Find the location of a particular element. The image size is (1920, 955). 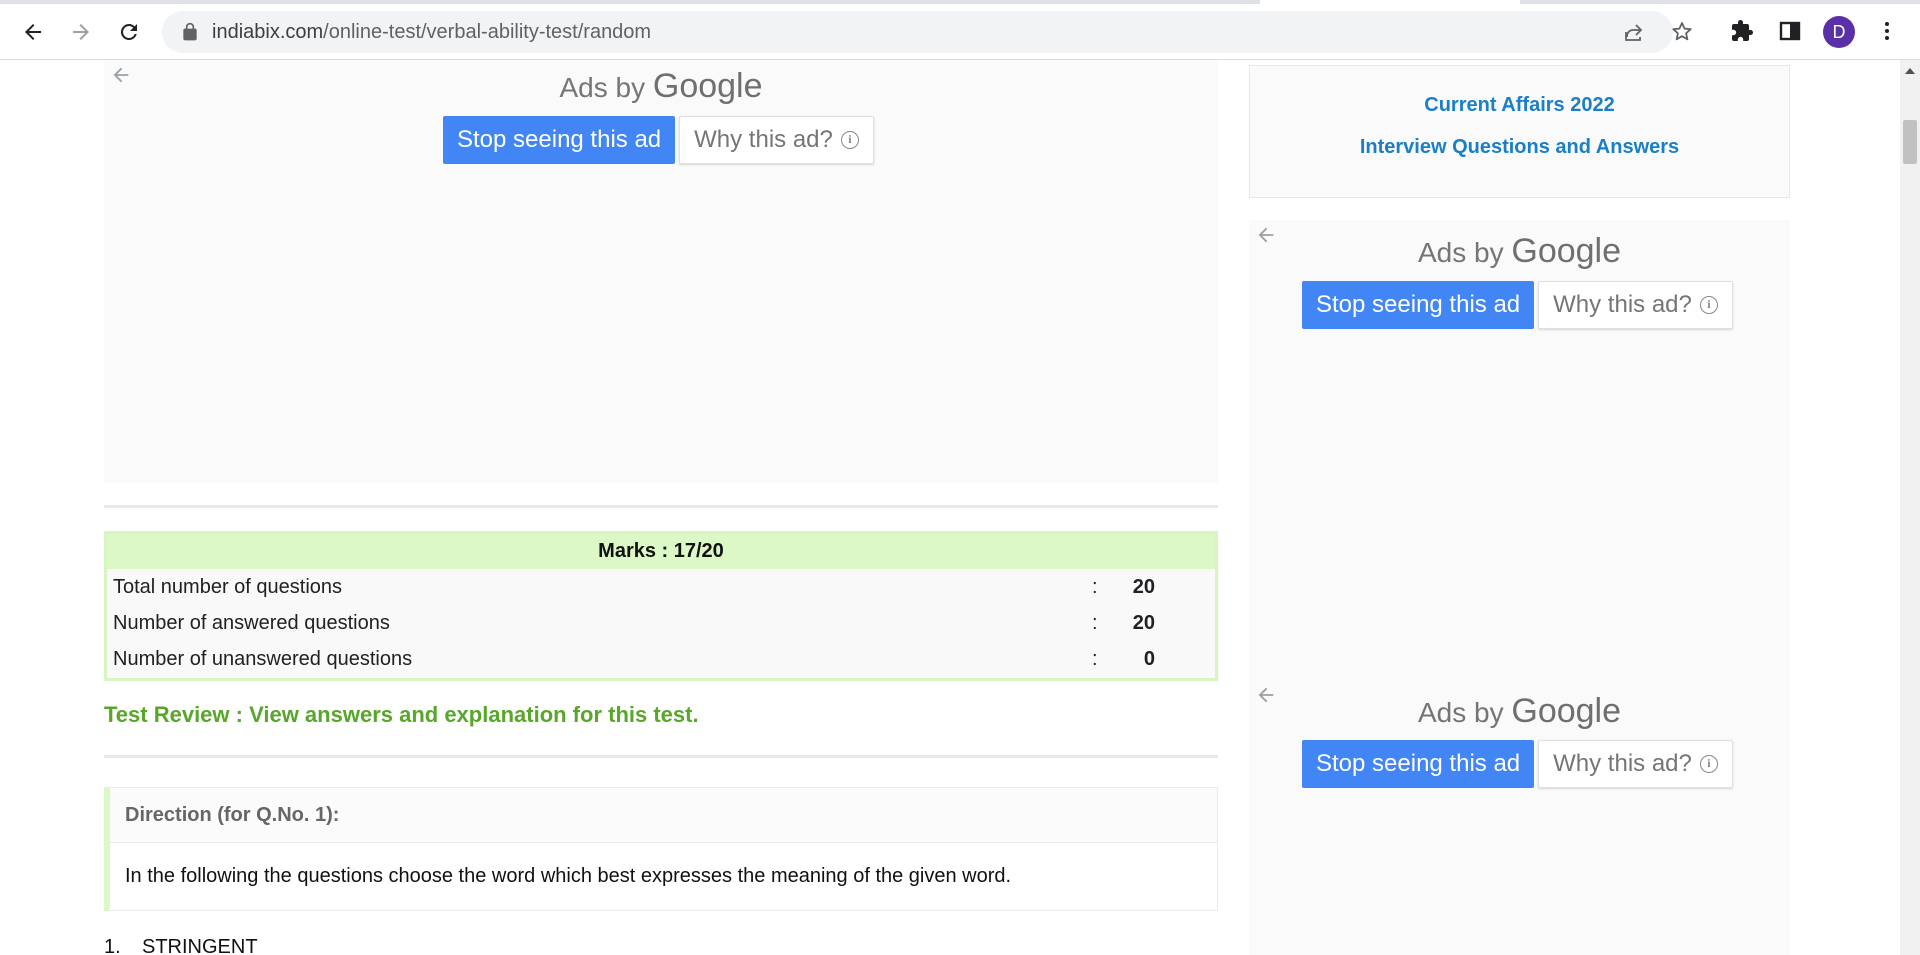

forward-button is located at coordinates (81, 32).